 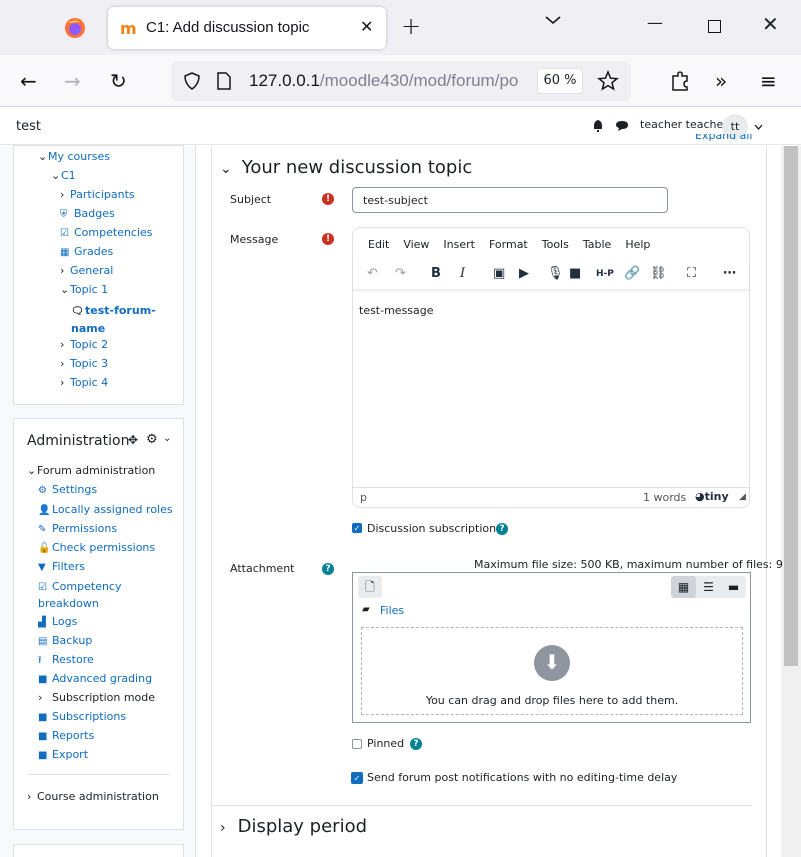 I want to click on admin-locally-assigned-roles: 👤 Locally assigned roles, so click(x=105, y=509).